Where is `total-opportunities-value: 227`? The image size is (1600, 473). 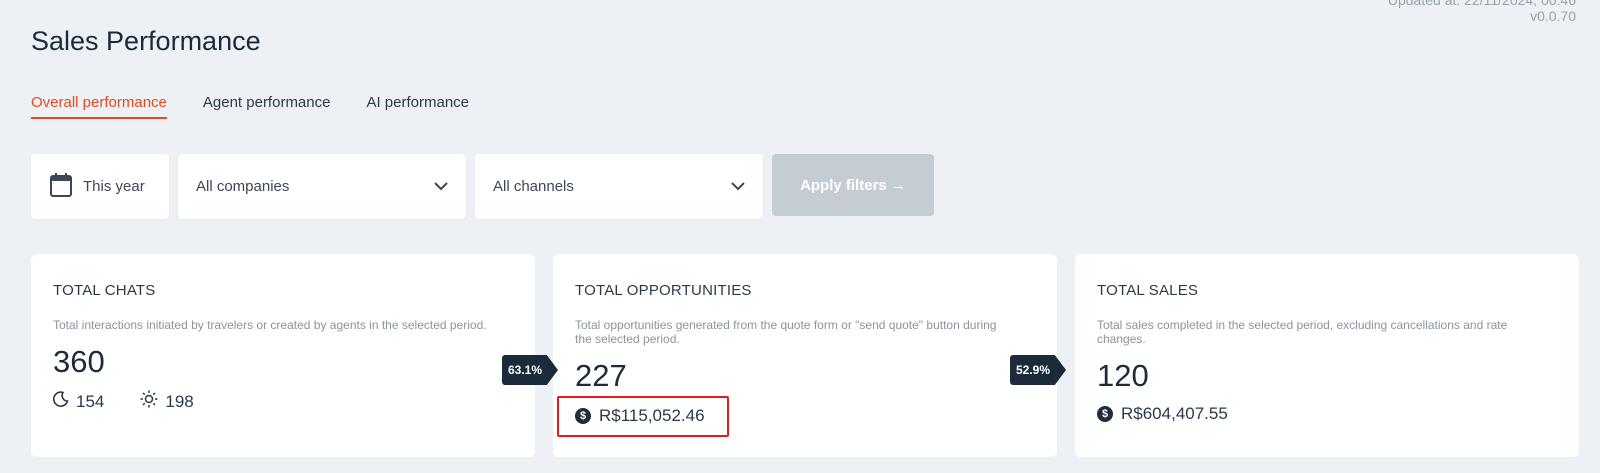
total-opportunities-value: 227 is located at coordinates (601, 375).